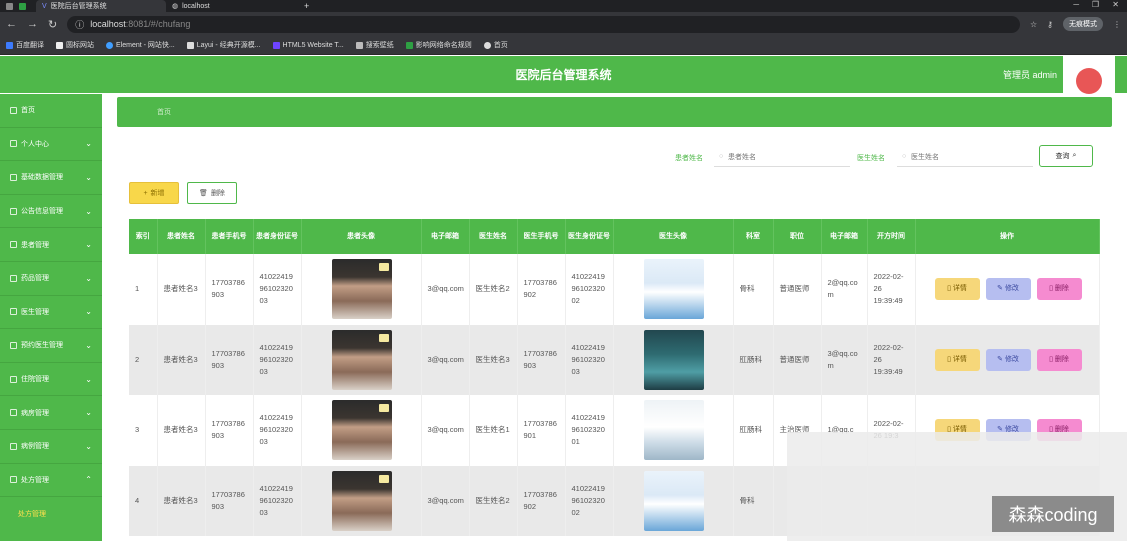 This screenshot has width=1127, height=541. I want to click on sidebar-item-doctors: 医生管理 ⌄, so click(51, 313).